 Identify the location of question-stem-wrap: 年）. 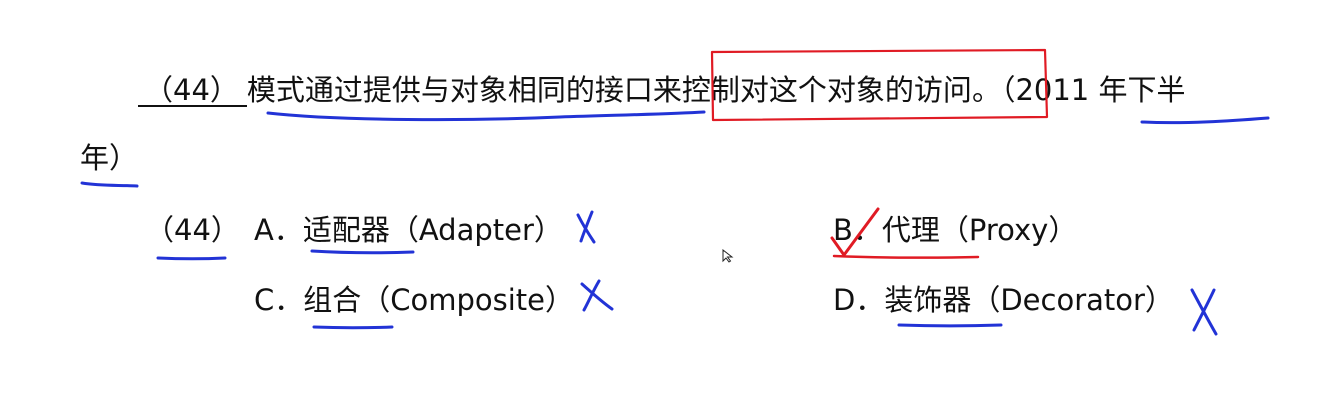
(109, 158).